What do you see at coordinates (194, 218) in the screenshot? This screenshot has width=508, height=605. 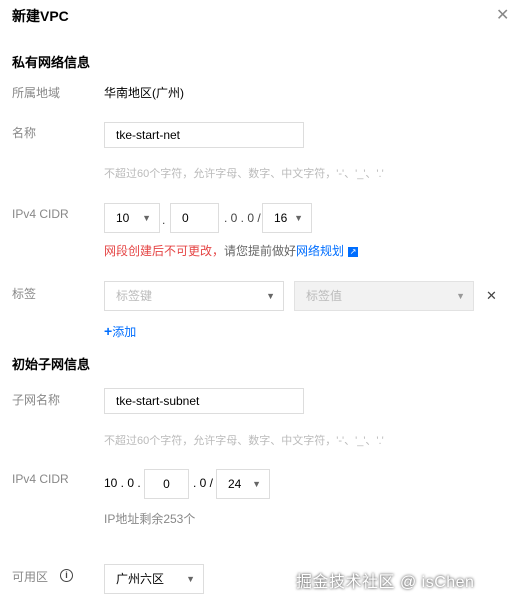 I see `vpc-cidr-octet2-input: 0` at bounding box center [194, 218].